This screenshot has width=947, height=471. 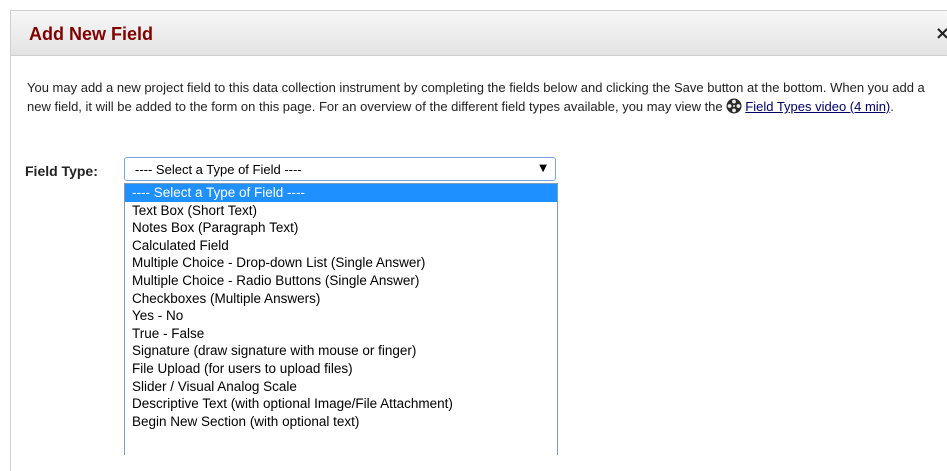 I want to click on field-type-option: Text Box (Short Text), so click(x=341, y=211).